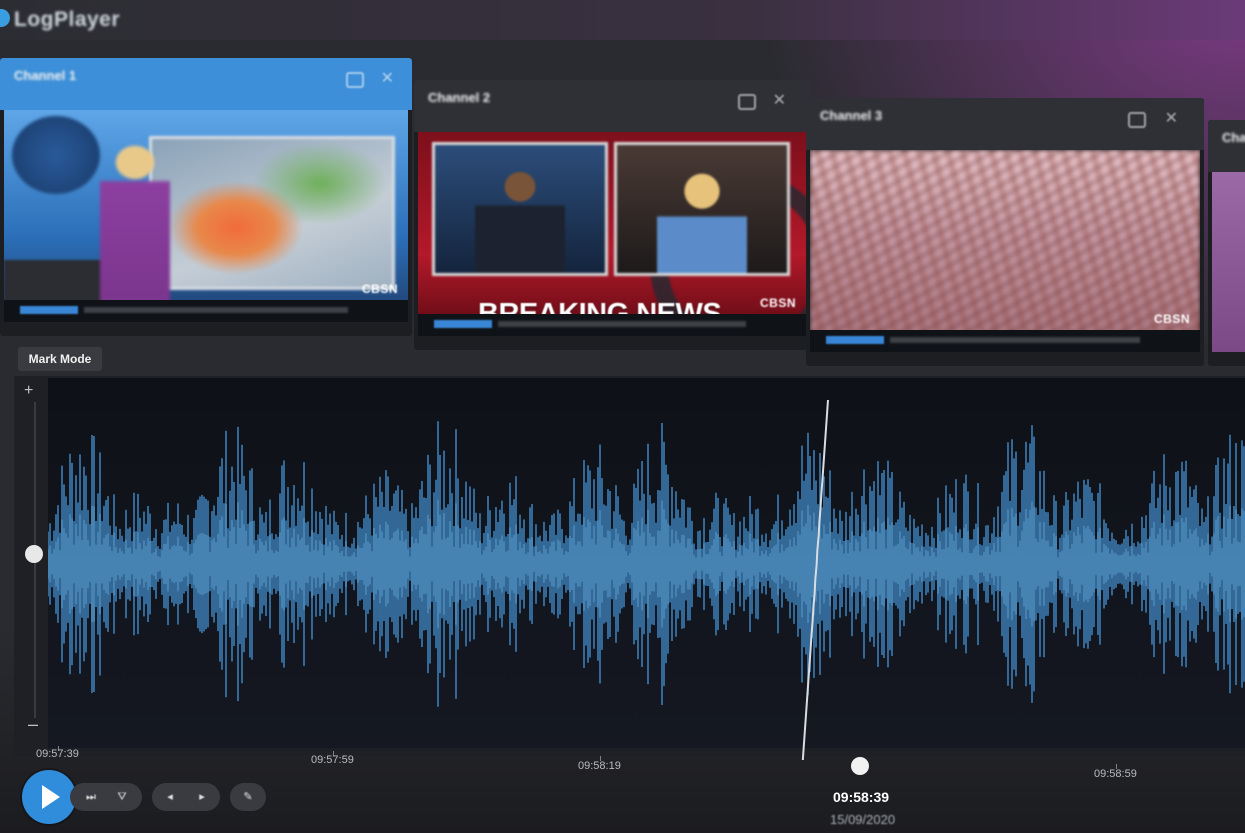 This screenshot has height=833, width=1245. What do you see at coordinates (91, 797) in the screenshot?
I see `skip-forward-icon: ⏭` at bounding box center [91, 797].